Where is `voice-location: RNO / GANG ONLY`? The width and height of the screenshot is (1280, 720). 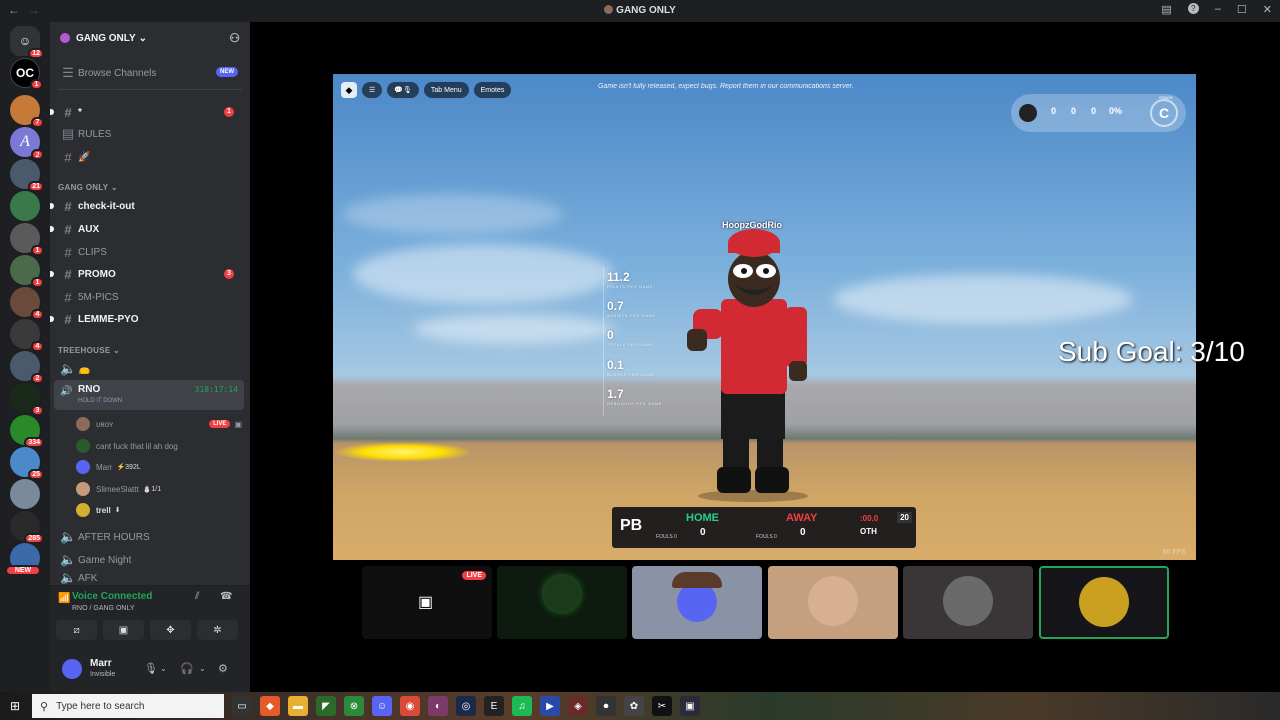 voice-location: RNO / GANG ONLY is located at coordinates (103, 608).